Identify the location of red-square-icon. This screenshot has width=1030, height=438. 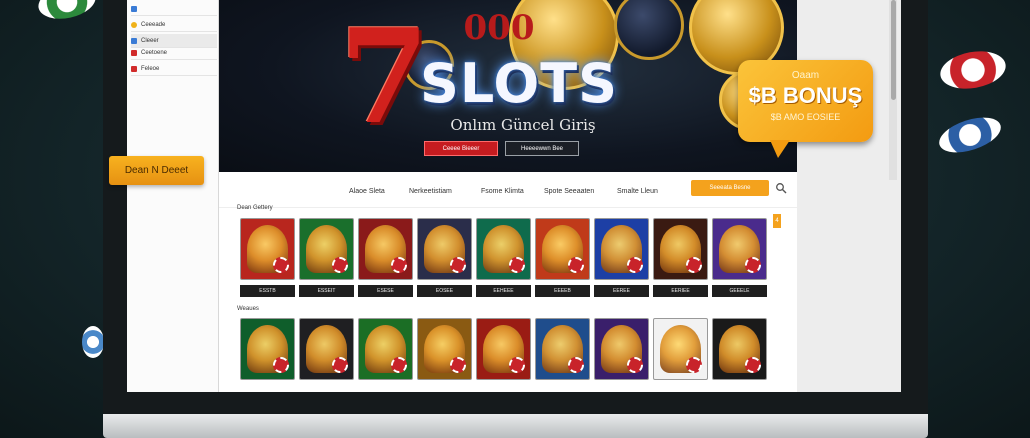
(134, 68).